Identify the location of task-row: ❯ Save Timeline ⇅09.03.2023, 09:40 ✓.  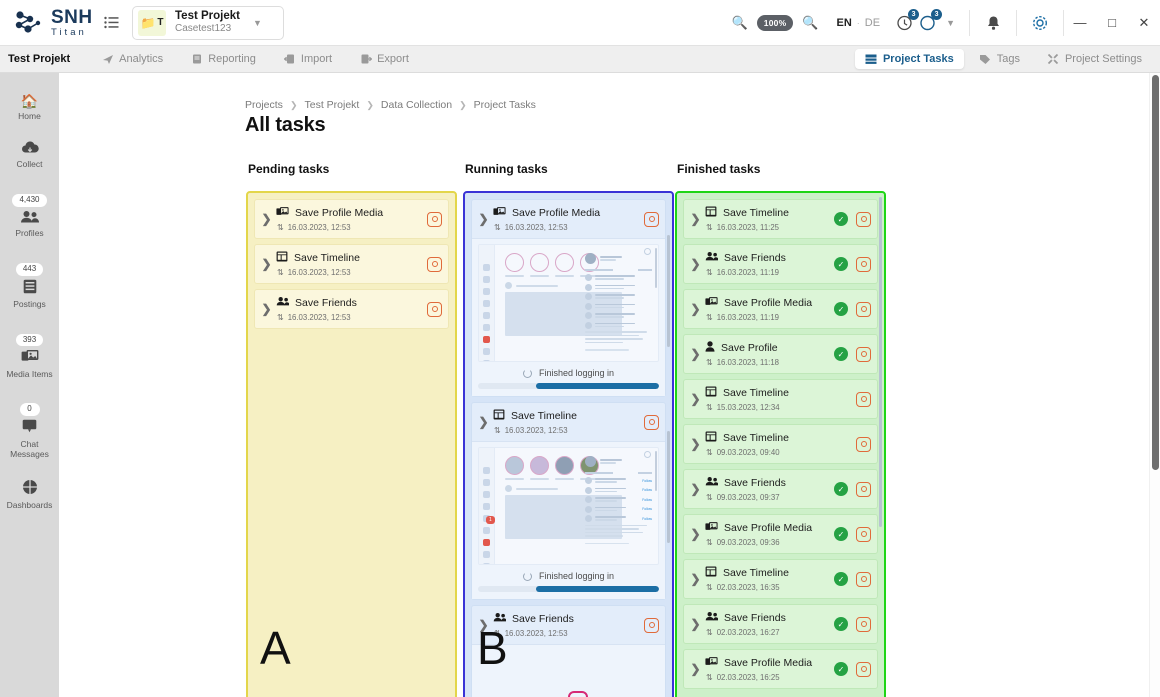
(780, 444).